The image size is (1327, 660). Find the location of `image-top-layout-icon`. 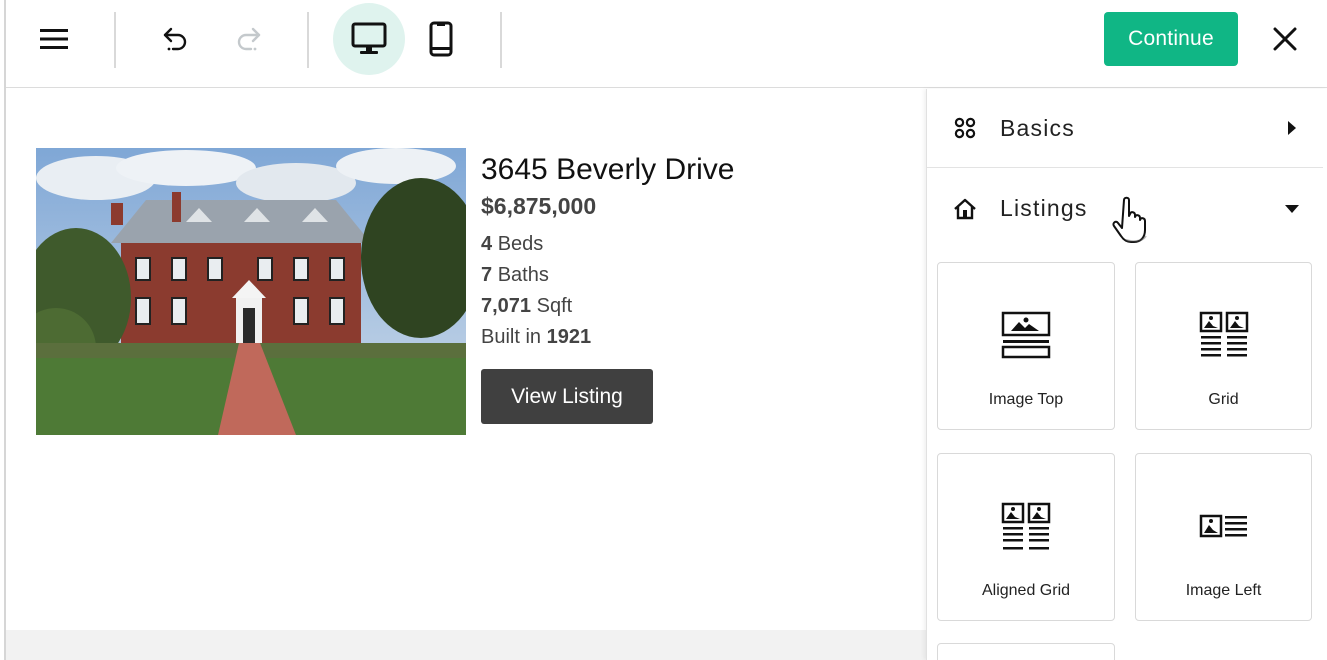

image-top-layout-icon is located at coordinates (1026, 335).